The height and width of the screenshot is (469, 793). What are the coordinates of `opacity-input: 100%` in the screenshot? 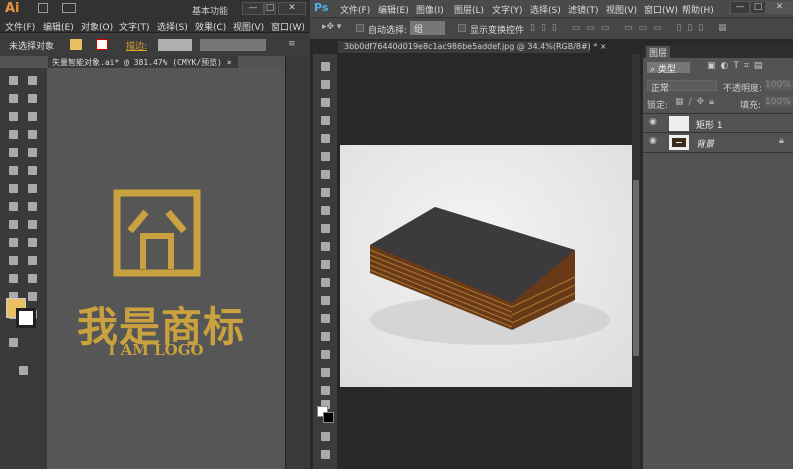 It's located at (779, 85).